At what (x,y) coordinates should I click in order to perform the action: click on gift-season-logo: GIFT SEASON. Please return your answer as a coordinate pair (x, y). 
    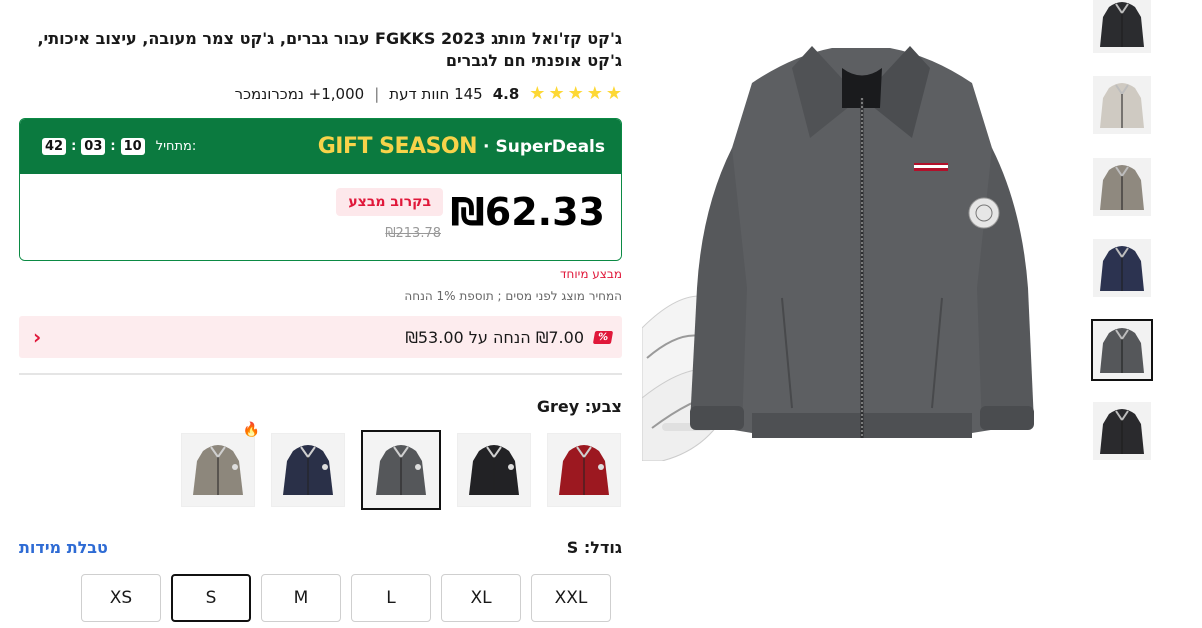
    Looking at the image, I should click on (397, 146).